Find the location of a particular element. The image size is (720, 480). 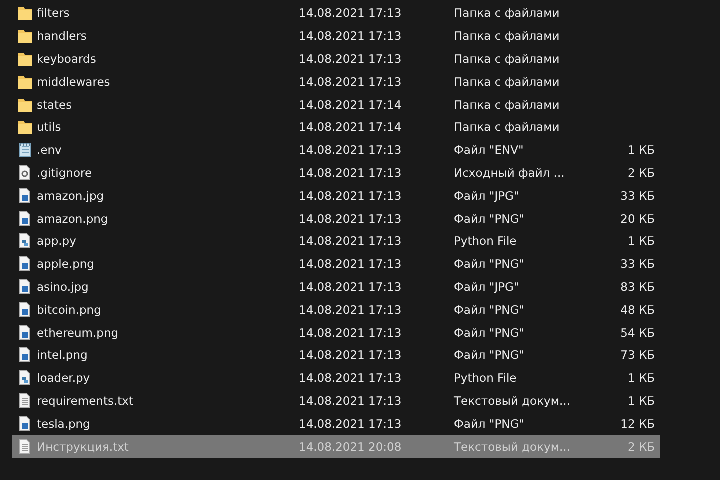

file-name: loader.py is located at coordinates (63, 378).